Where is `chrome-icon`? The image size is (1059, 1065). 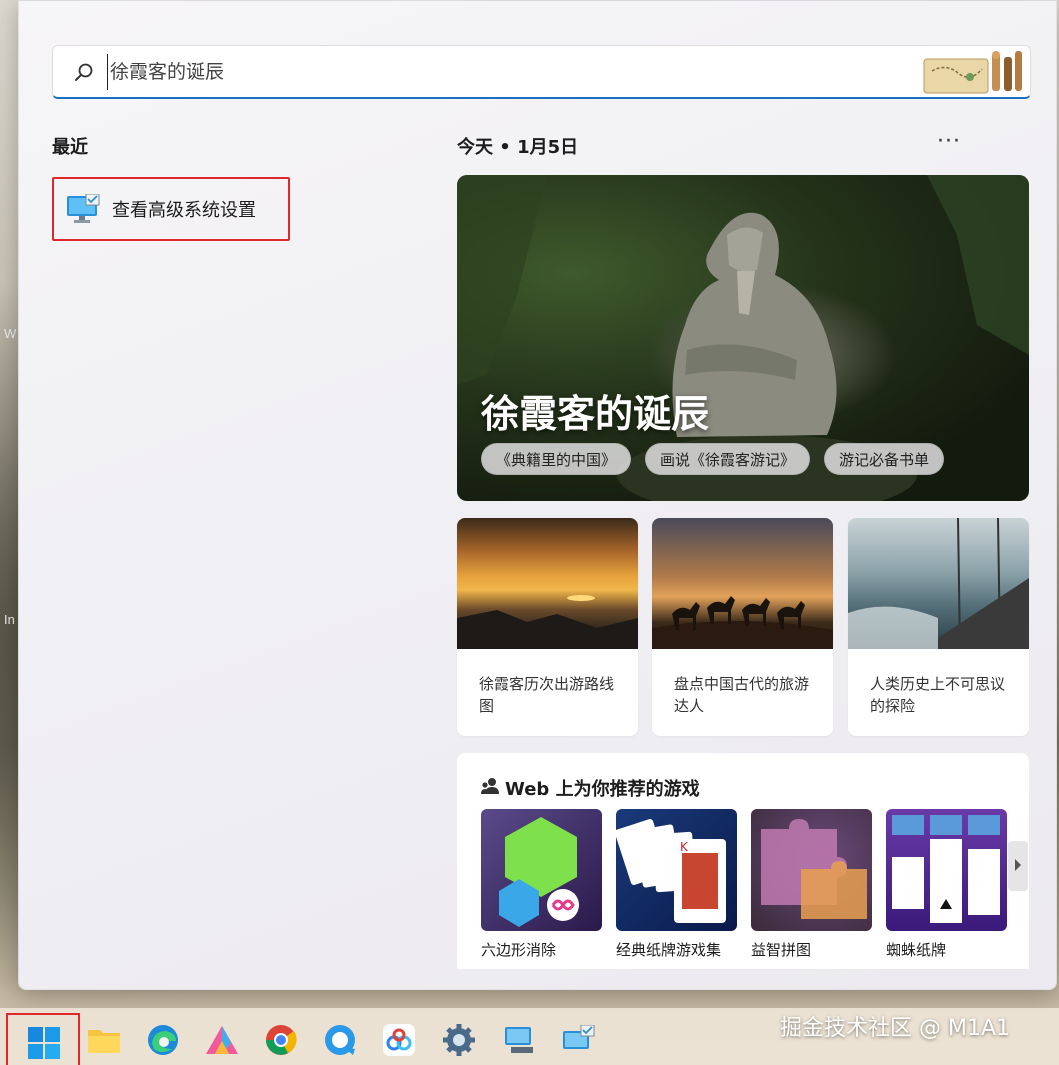
chrome-icon is located at coordinates (281, 1040).